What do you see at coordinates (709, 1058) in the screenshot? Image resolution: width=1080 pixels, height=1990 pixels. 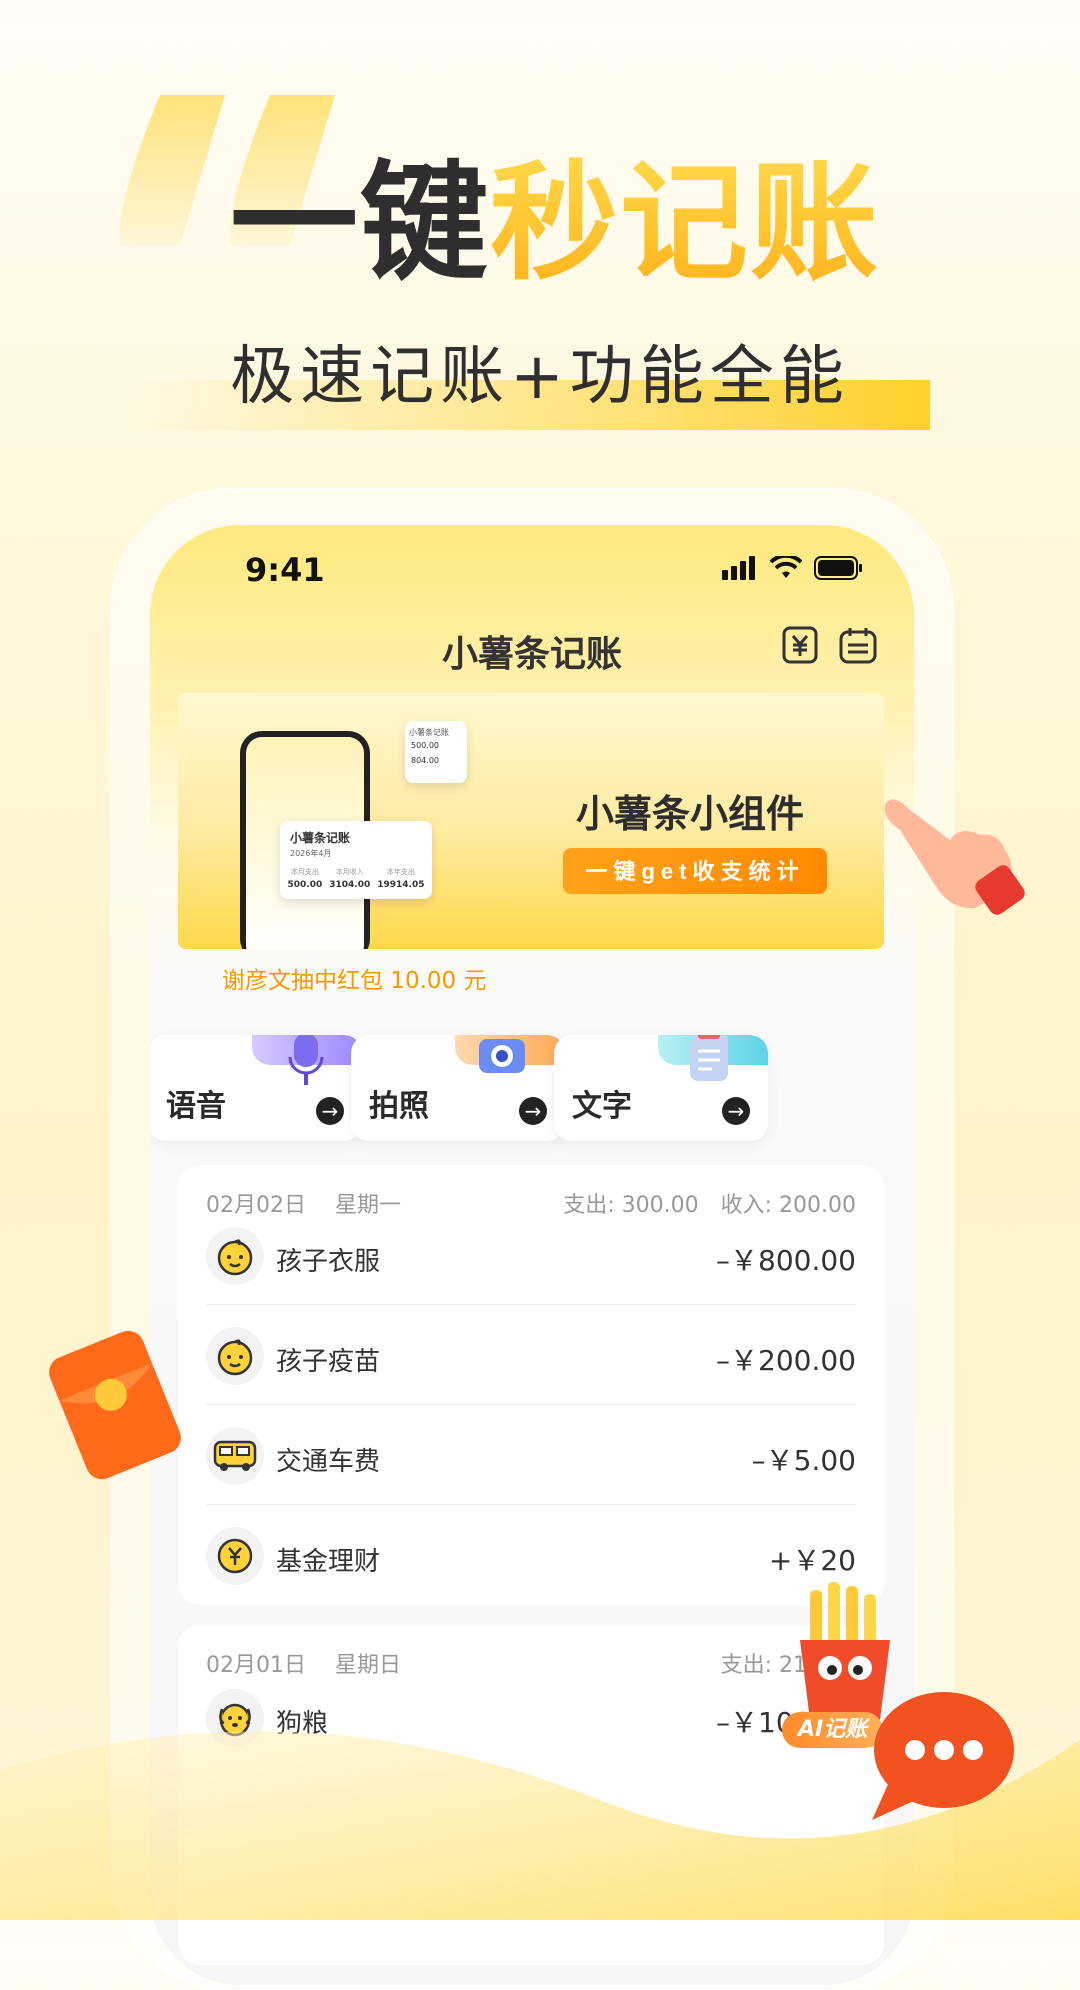 I see `notepad-icon` at bounding box center [709, 1058].